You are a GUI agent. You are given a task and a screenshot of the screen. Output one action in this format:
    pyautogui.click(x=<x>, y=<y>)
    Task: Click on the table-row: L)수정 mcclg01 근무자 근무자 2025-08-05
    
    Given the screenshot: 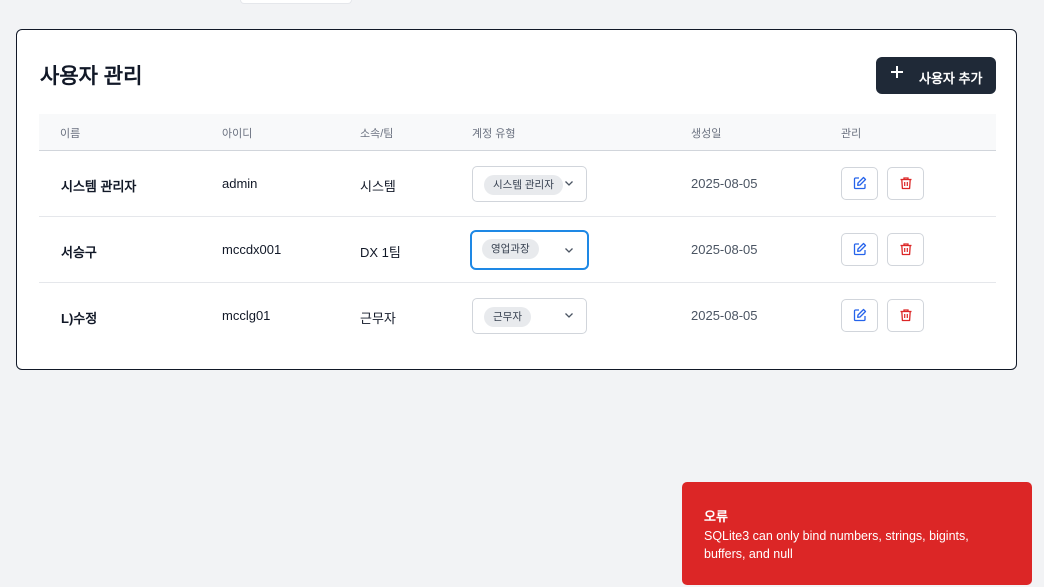 What is the action you would take?
    pyautogui.click(x=517, y=316)
    